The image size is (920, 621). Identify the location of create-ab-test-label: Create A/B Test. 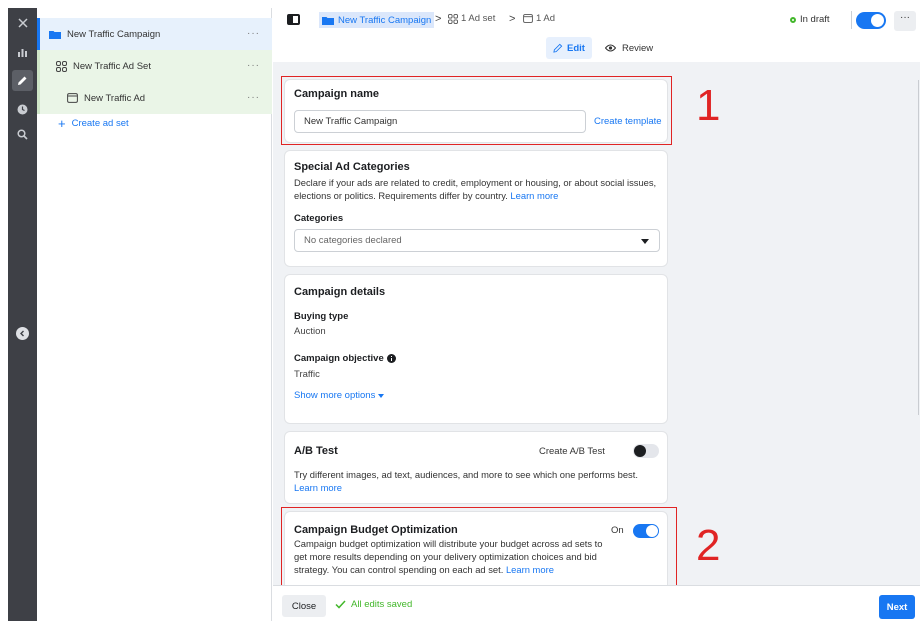
(572, 451).